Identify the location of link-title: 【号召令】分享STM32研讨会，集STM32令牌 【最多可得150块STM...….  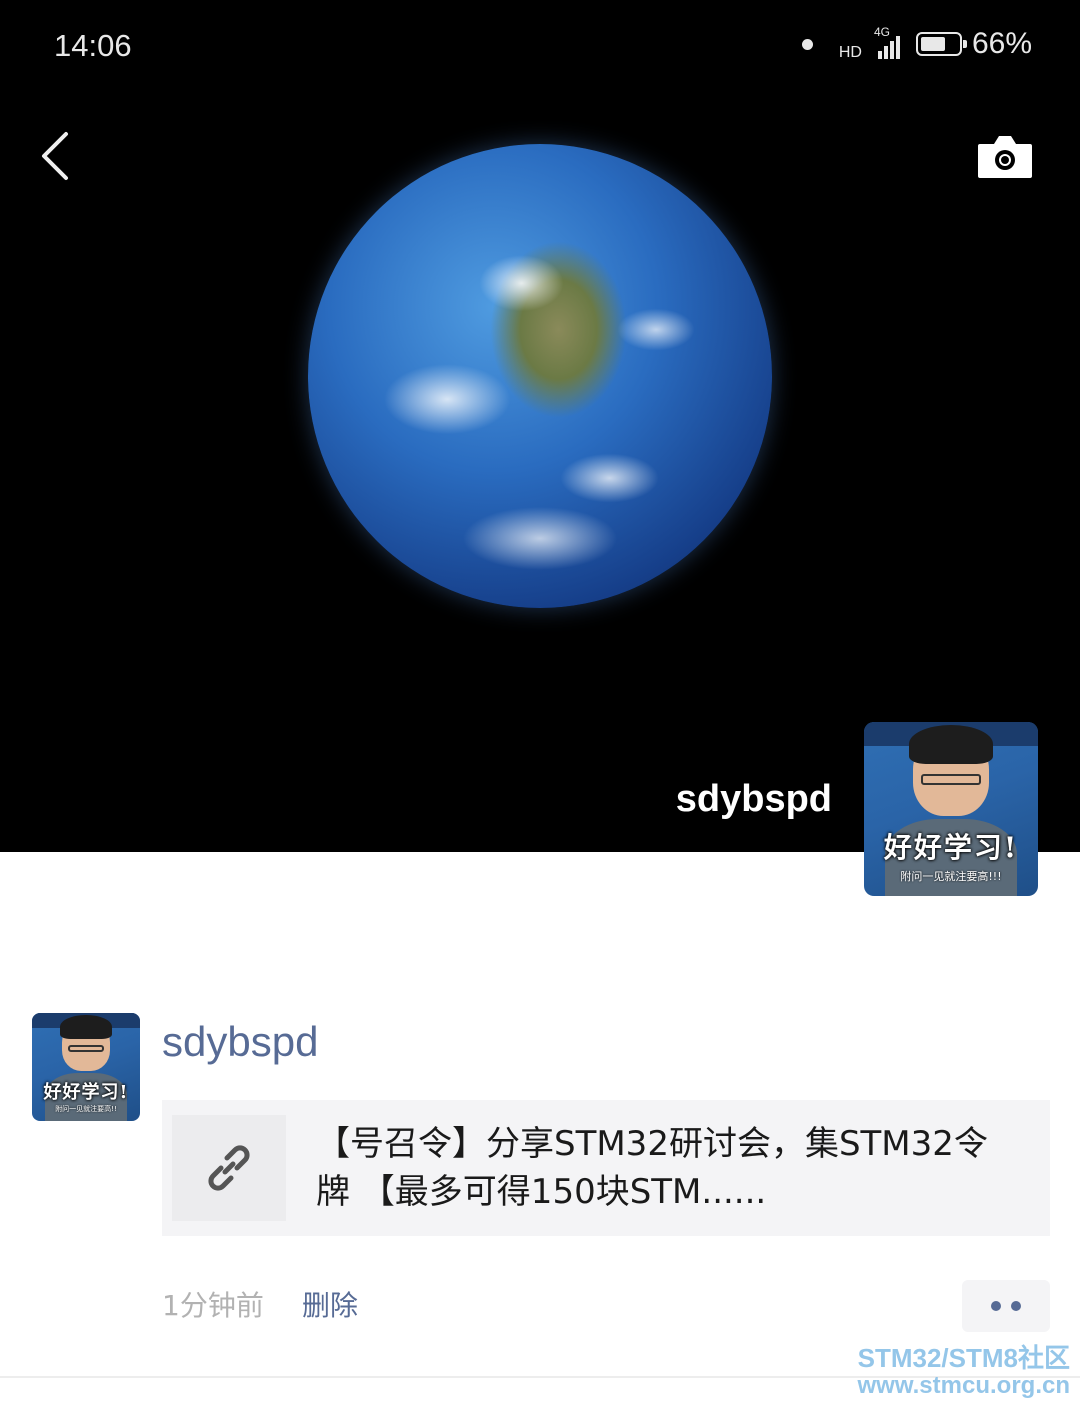
(652, 1168).